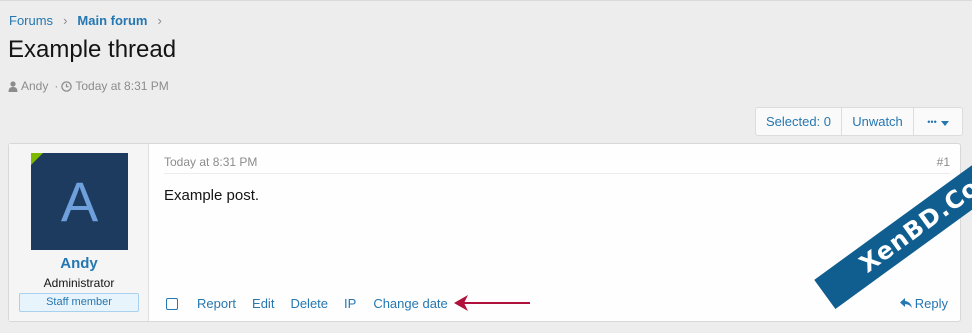  I want to click on breadcrumb: Forums › Main forum ›, so click(90, 20).